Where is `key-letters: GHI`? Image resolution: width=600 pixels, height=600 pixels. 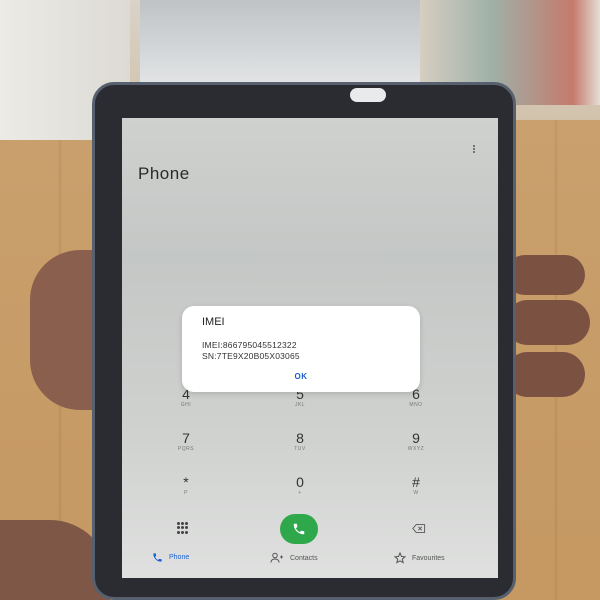 key-letters: GHI is located at coordinates (186, 405).